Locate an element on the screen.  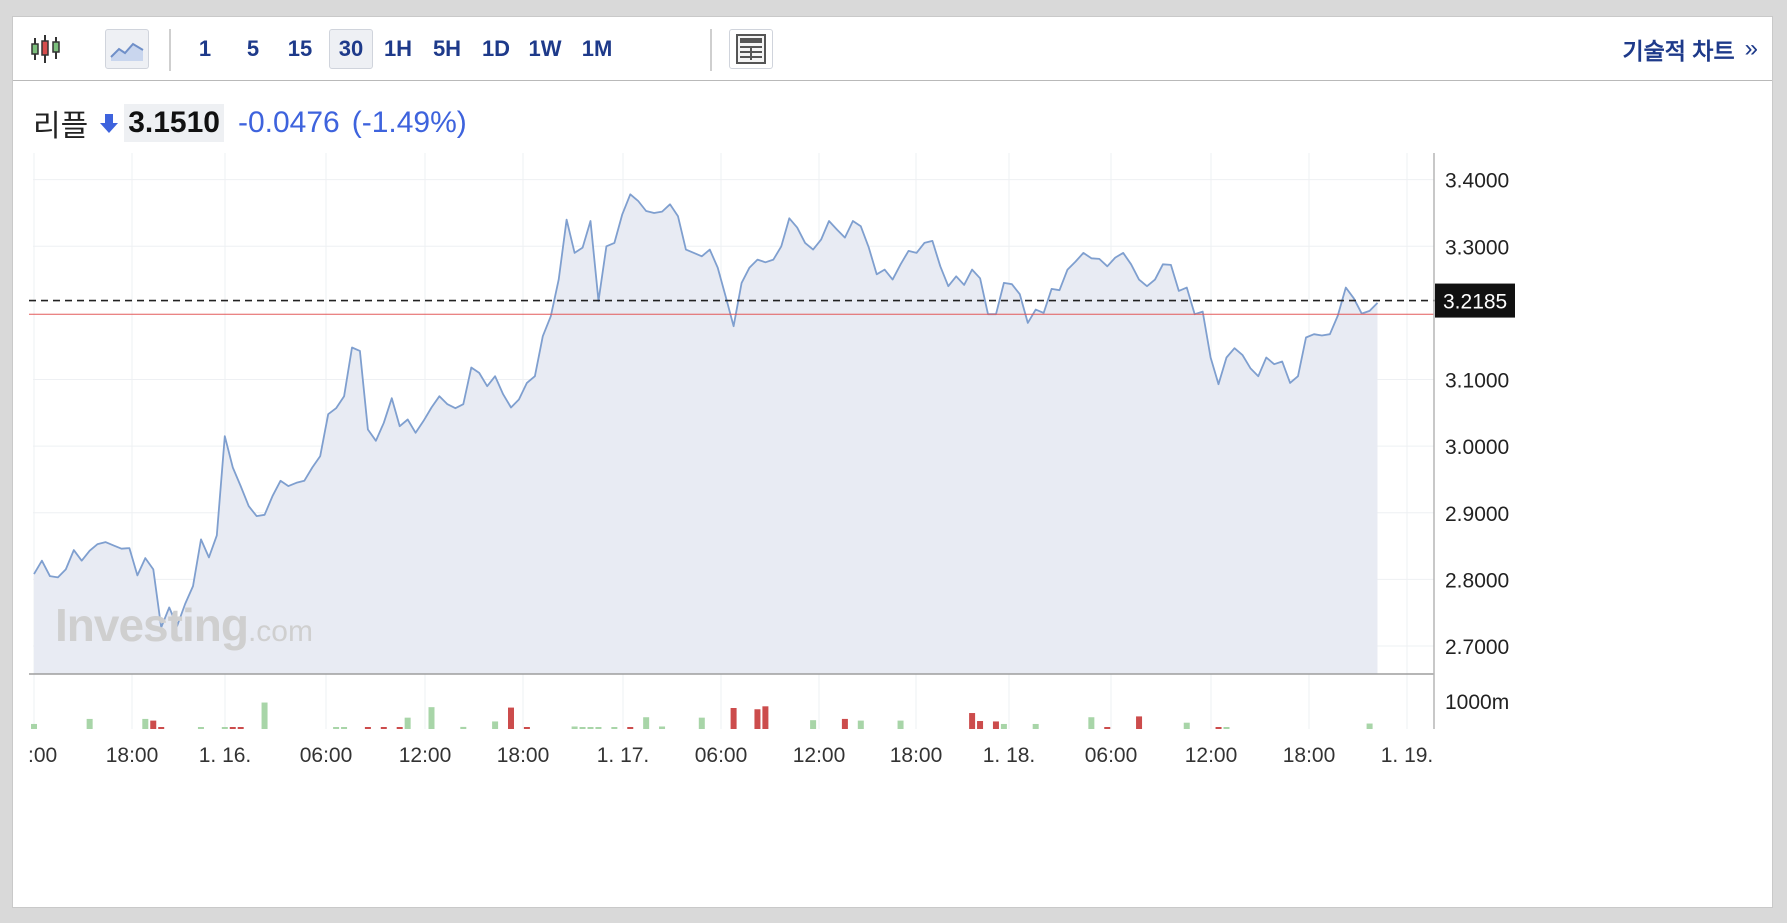
volume-tick-label: 1000m is located at coordinates (1477, 702).